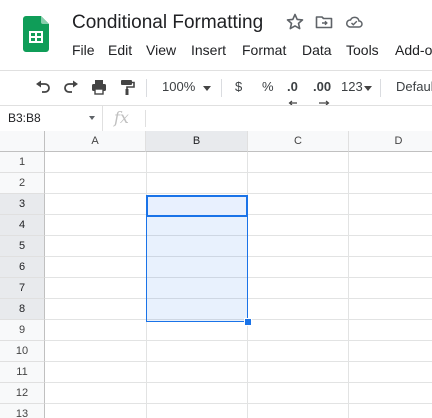 This screenshot has width=432, height=418. What do you see at coordinates (127, 87) in the screenshot?
I see `paint-format-icon` at bounding box center [127, 87].